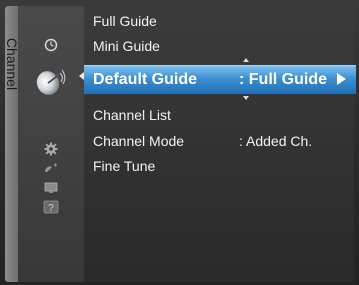 This screenshot has height=285, width=359. What do you see at coordinates (138, 141) in the screenshot?
I see `menu-item-channel-mode: Channel Mode` at bounding box center [138, 141].